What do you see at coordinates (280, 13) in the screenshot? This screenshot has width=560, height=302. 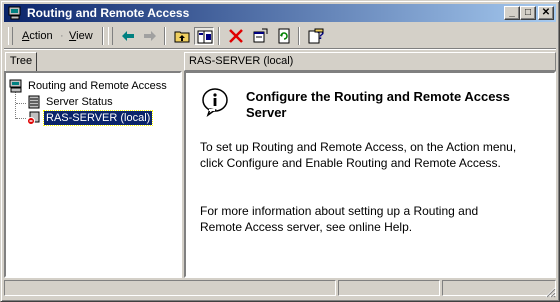 I see `title-bar: Routing and Remote Access _ □ ✕` at bounding box center [280, 13].